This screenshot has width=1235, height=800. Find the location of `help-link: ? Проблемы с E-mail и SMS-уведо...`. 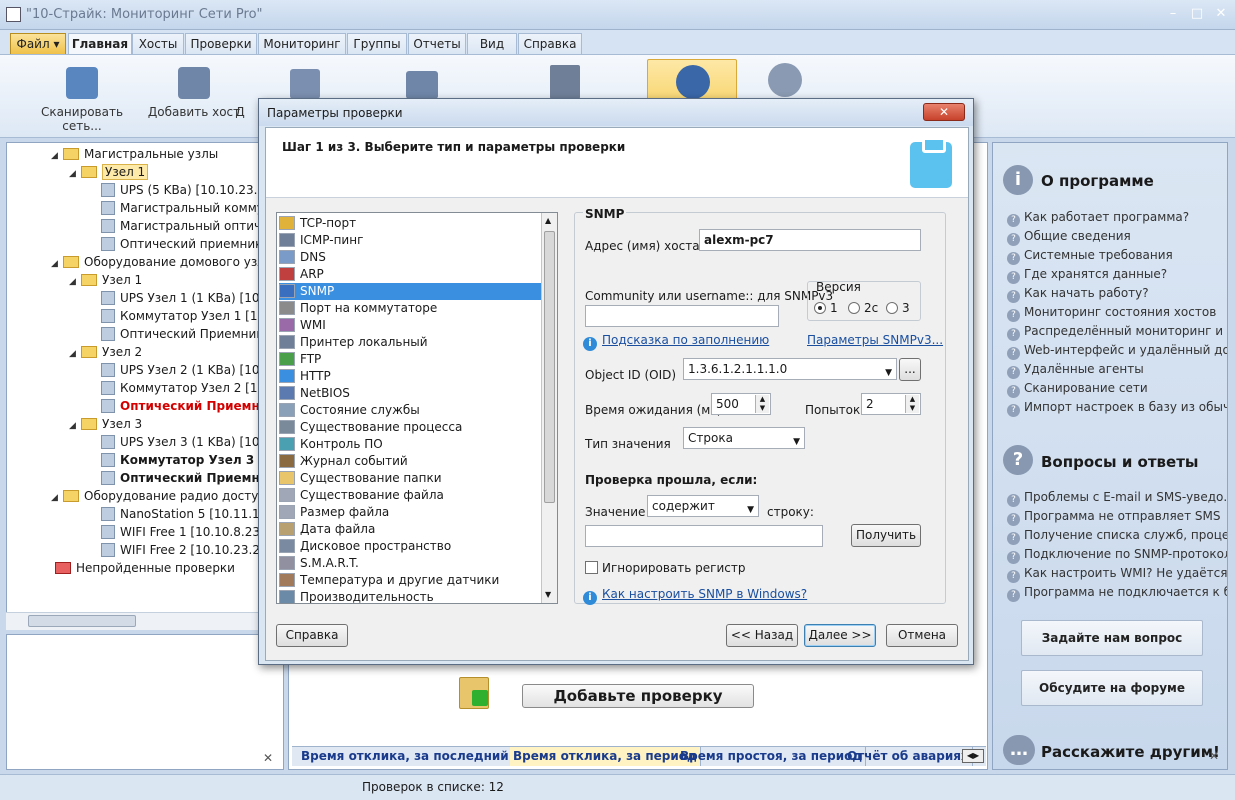

help-link: ? Проблемы с E-mail и SMS-уведо... is located at coordinates (1117, 497).